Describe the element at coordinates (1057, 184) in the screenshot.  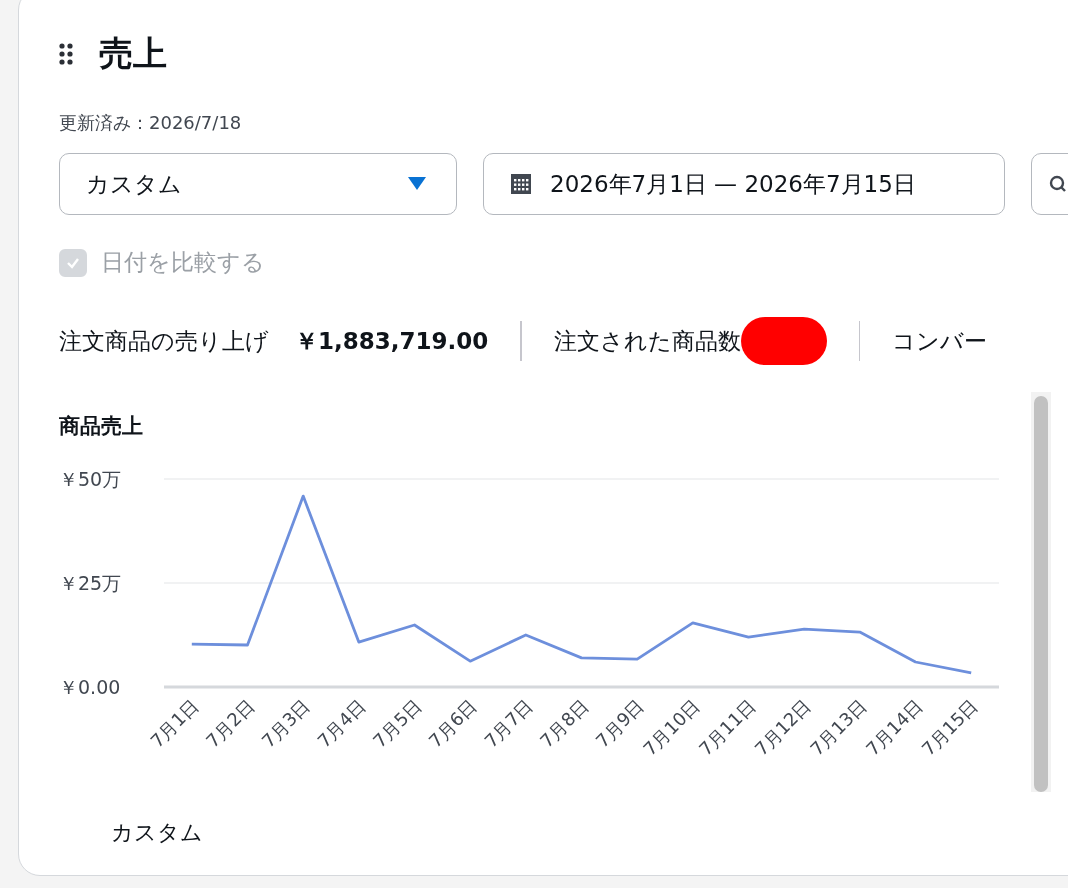
I see `search-icon` at that location.